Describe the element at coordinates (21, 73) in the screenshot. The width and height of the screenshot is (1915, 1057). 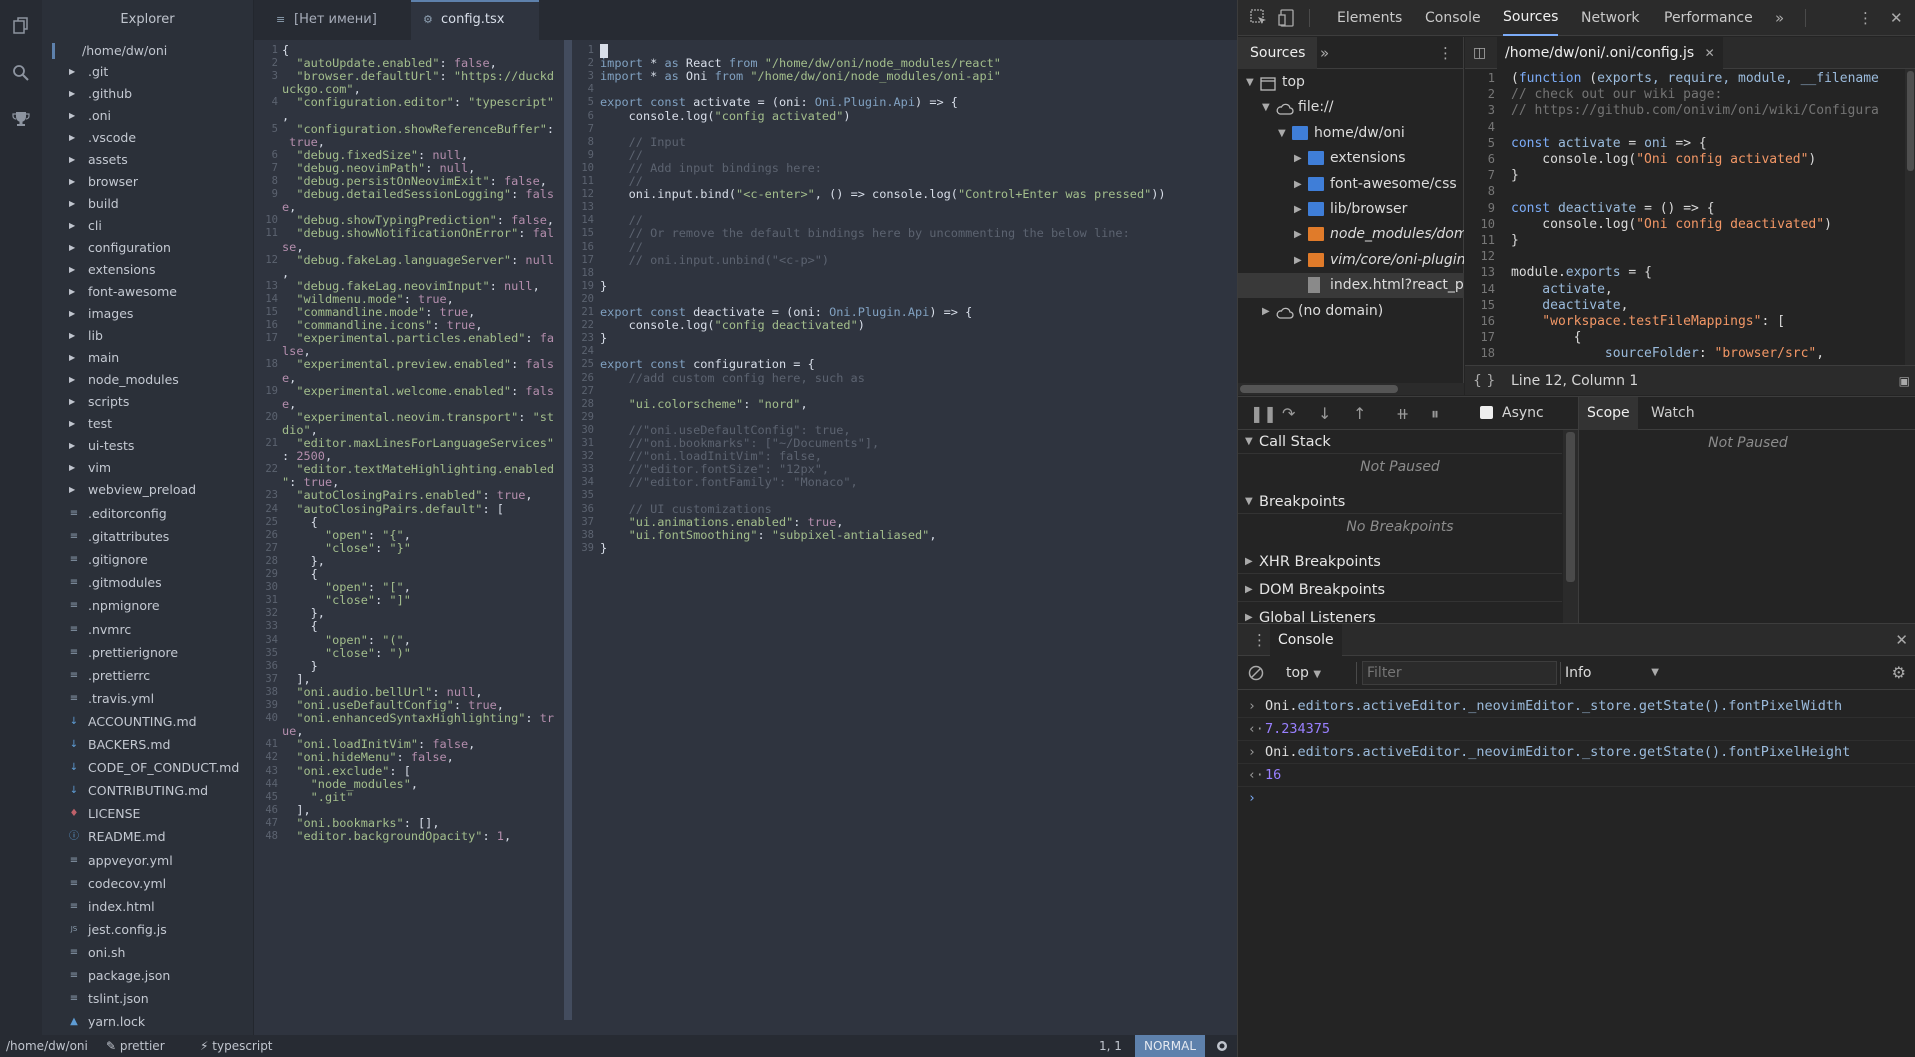
I see `search-icon` at that location.